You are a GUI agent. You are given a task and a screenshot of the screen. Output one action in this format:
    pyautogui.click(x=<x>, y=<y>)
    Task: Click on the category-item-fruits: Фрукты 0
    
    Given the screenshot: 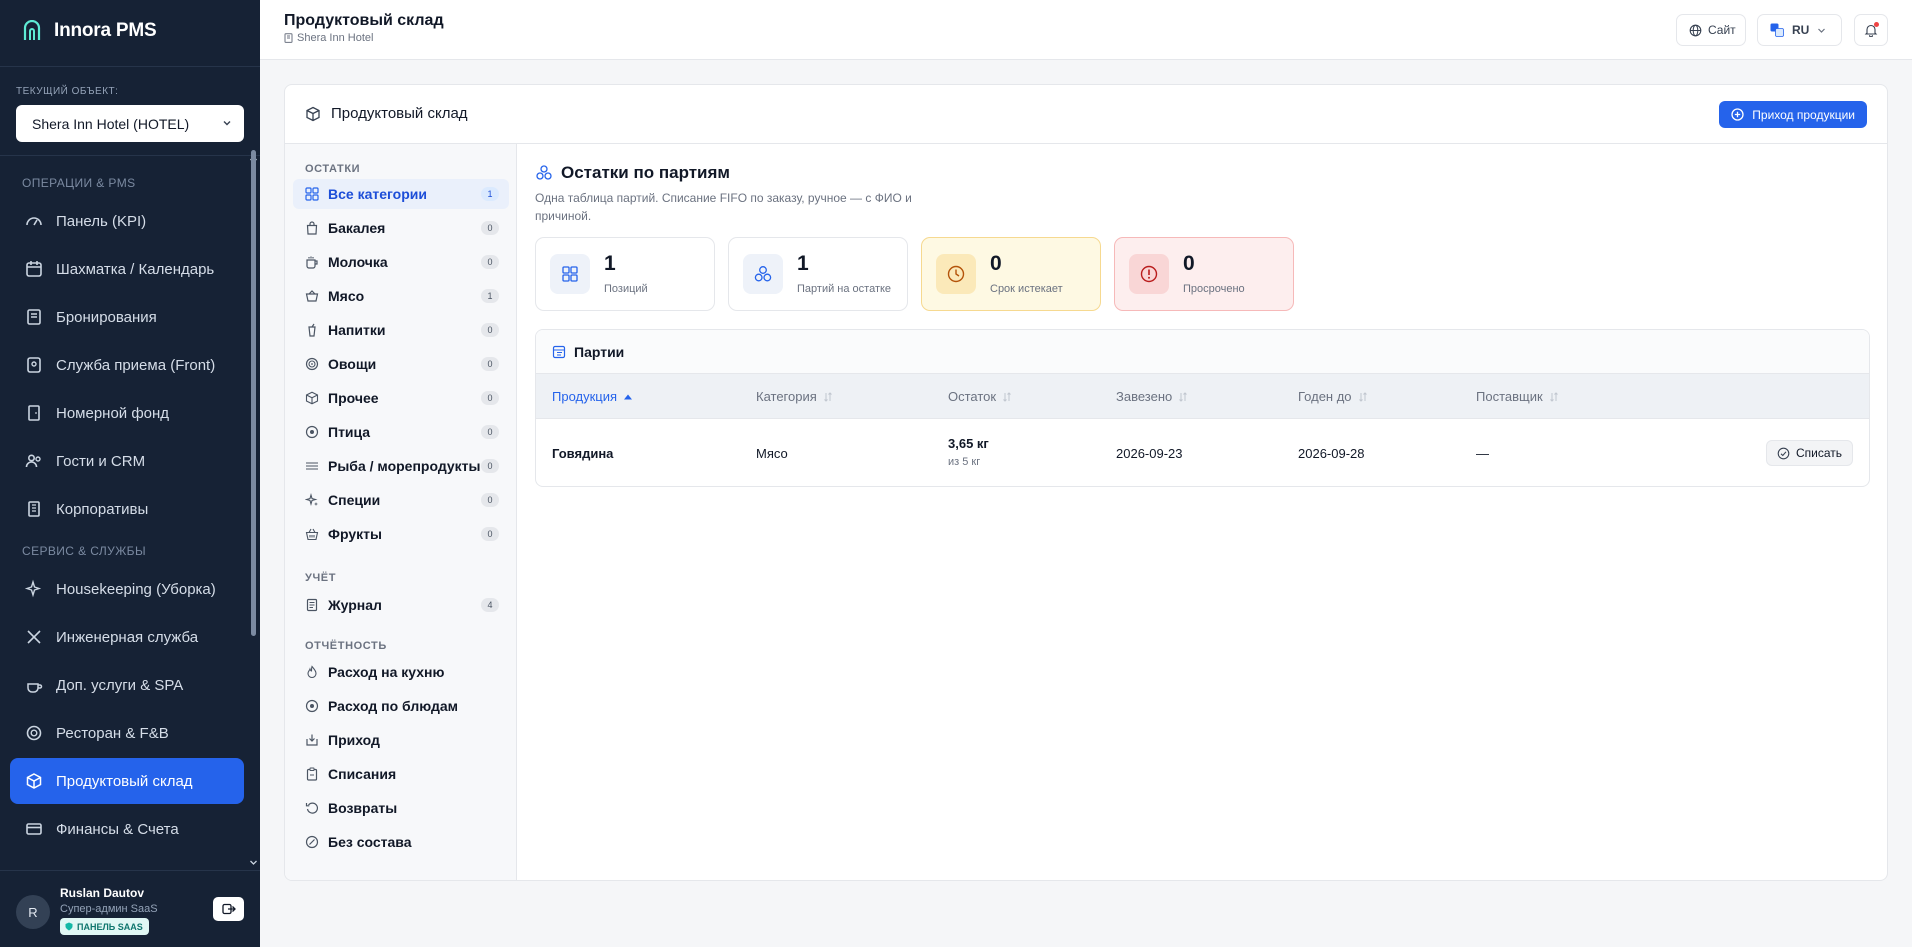 What is the action you would take?
    pyautogui.click(x=401, y=534)
    